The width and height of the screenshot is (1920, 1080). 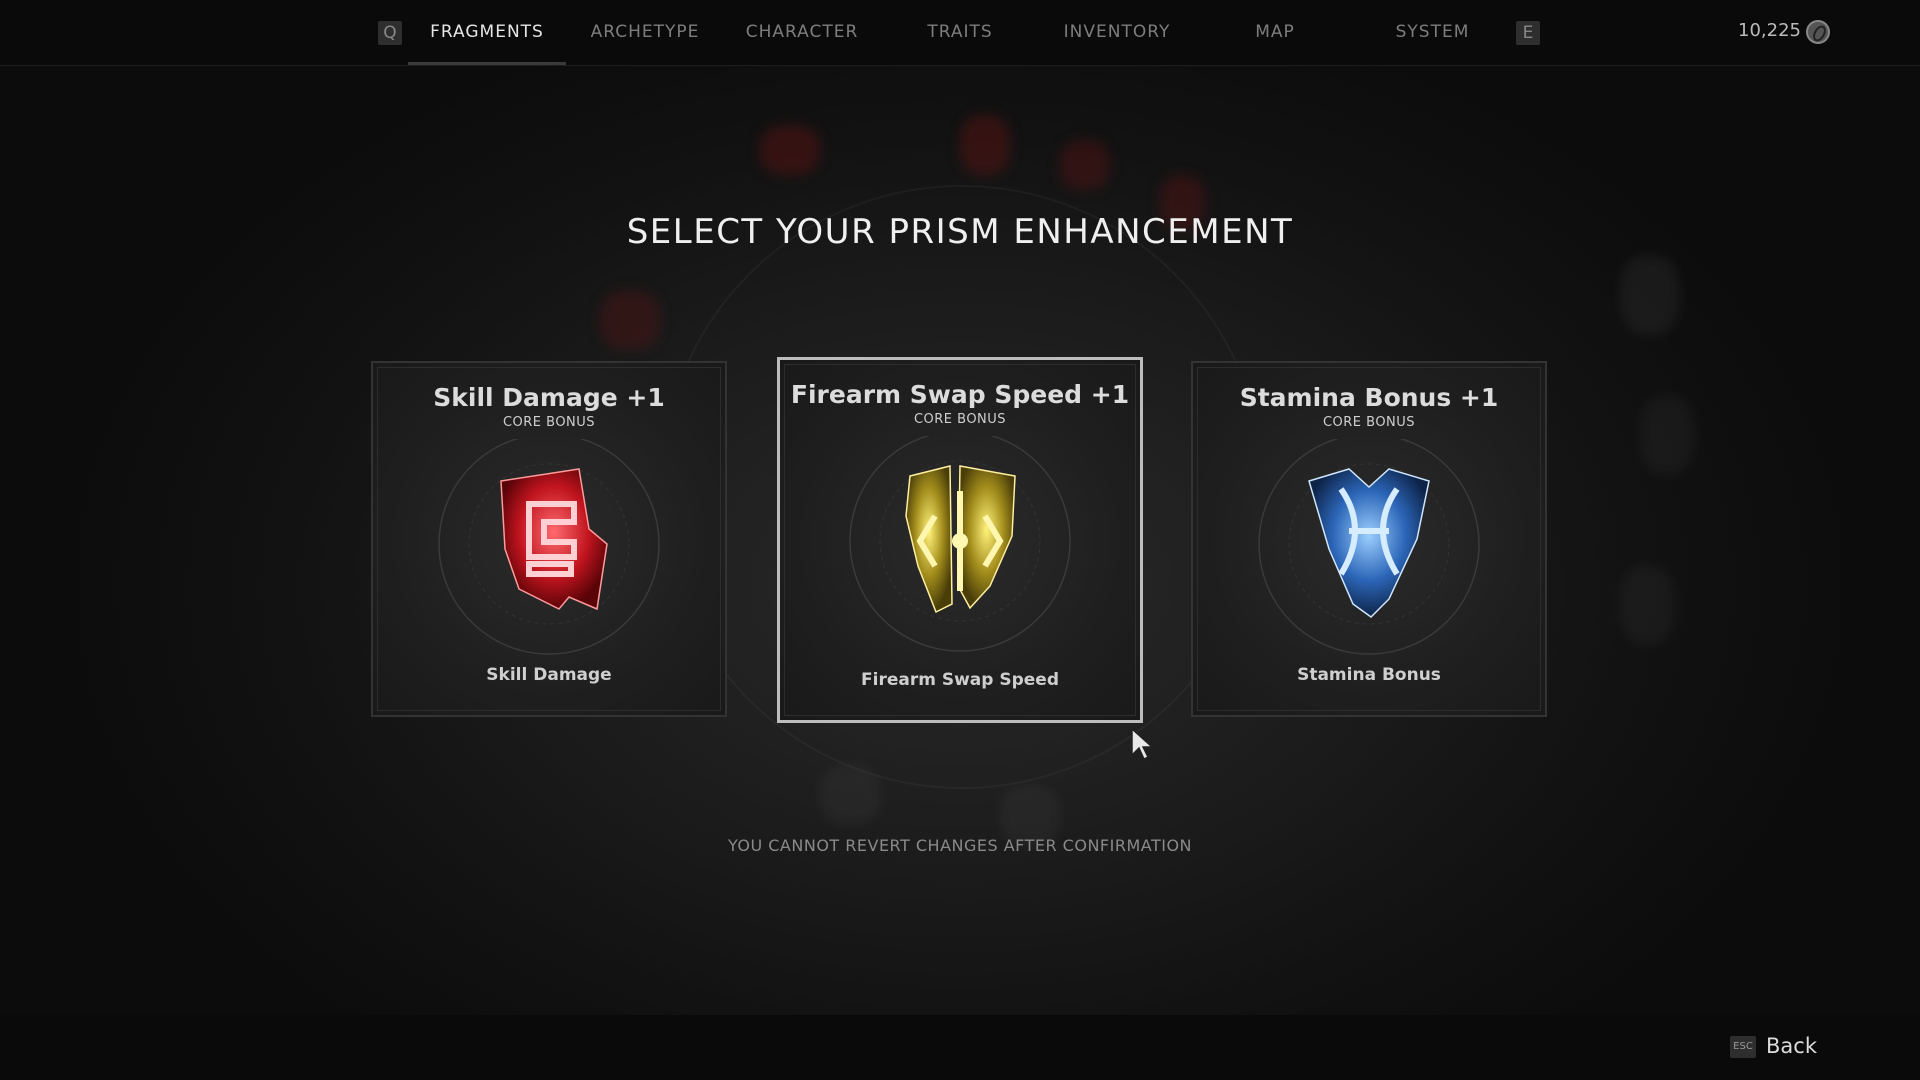 What do you see at coordinates (487, 32) in the screenshot?
I see `tab-fragments: FRAGMENTS` at bounding box center [487, 32].